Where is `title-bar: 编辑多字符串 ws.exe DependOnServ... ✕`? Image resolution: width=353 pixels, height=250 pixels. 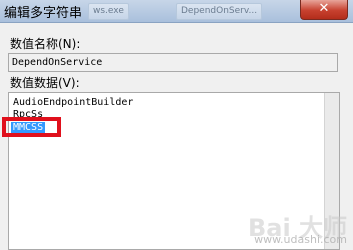 title-bar: 编辑多字符串 ws.exe DependOnServ... ✕ is located at coordinates (176, 11).